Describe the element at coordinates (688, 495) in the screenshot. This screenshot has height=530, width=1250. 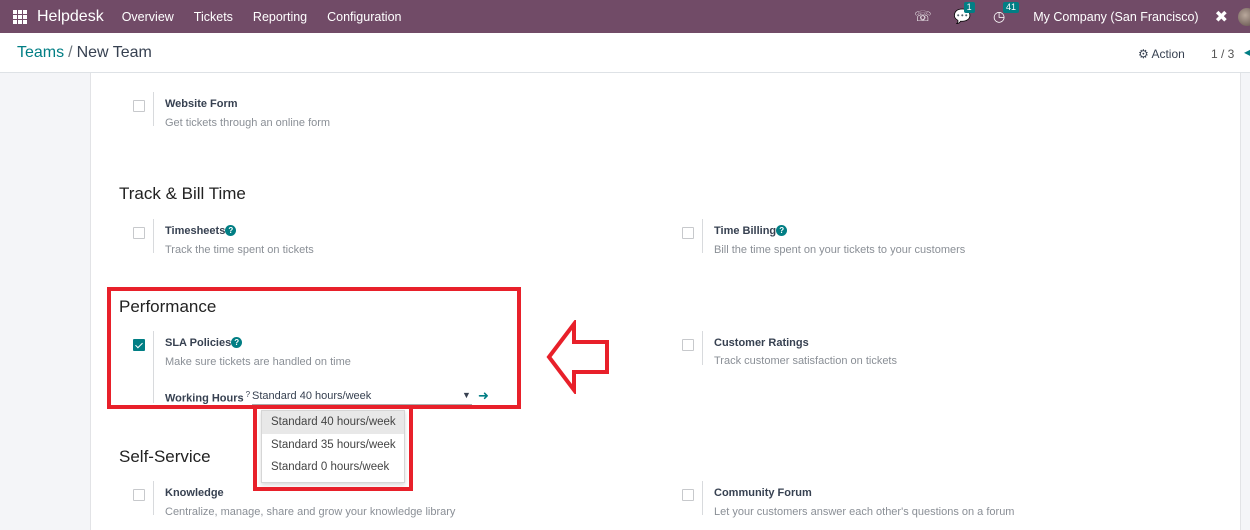
I see `community-forum-checkbox` at that location.